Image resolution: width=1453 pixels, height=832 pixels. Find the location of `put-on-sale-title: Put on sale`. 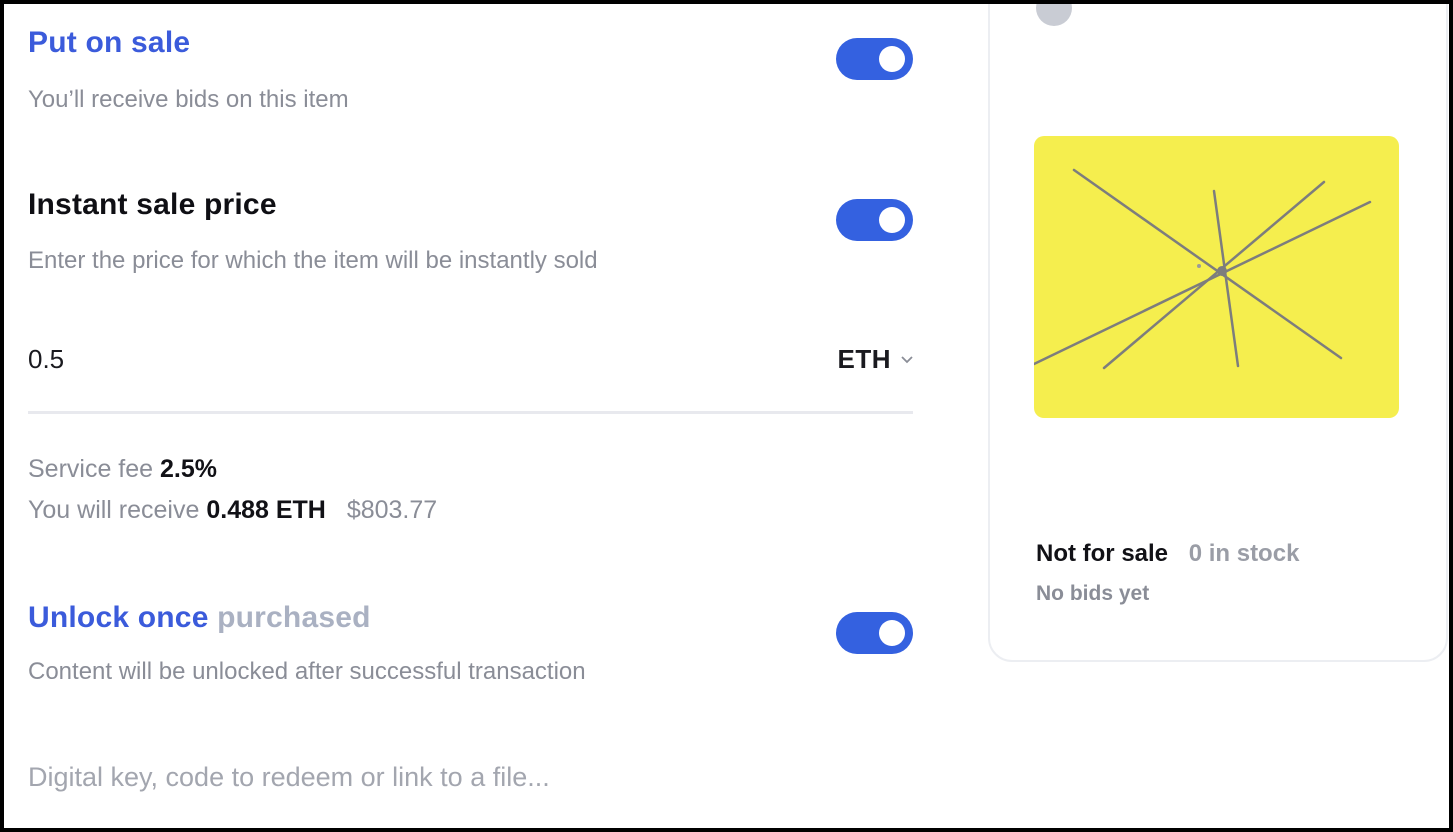

put-on-sale-title: Put on sale is located at coordinates (109, 42).